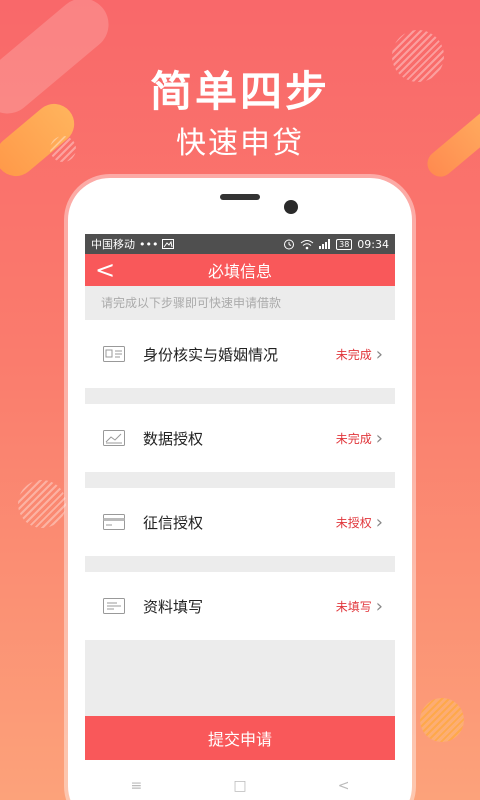  What do you see at coordinates (168, 244) in the screenshot?
I see `image-notification-icon` at bounding box center [168, 244].